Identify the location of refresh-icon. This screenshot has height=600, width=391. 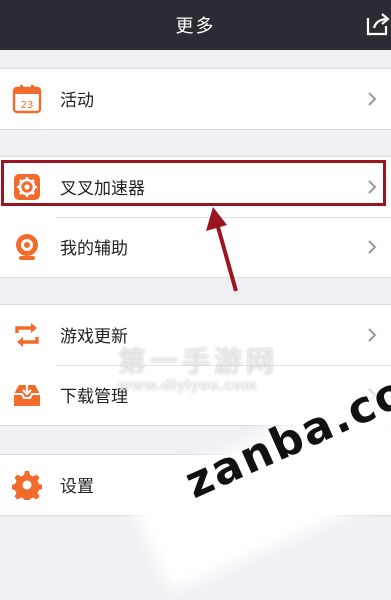
(27, 335).